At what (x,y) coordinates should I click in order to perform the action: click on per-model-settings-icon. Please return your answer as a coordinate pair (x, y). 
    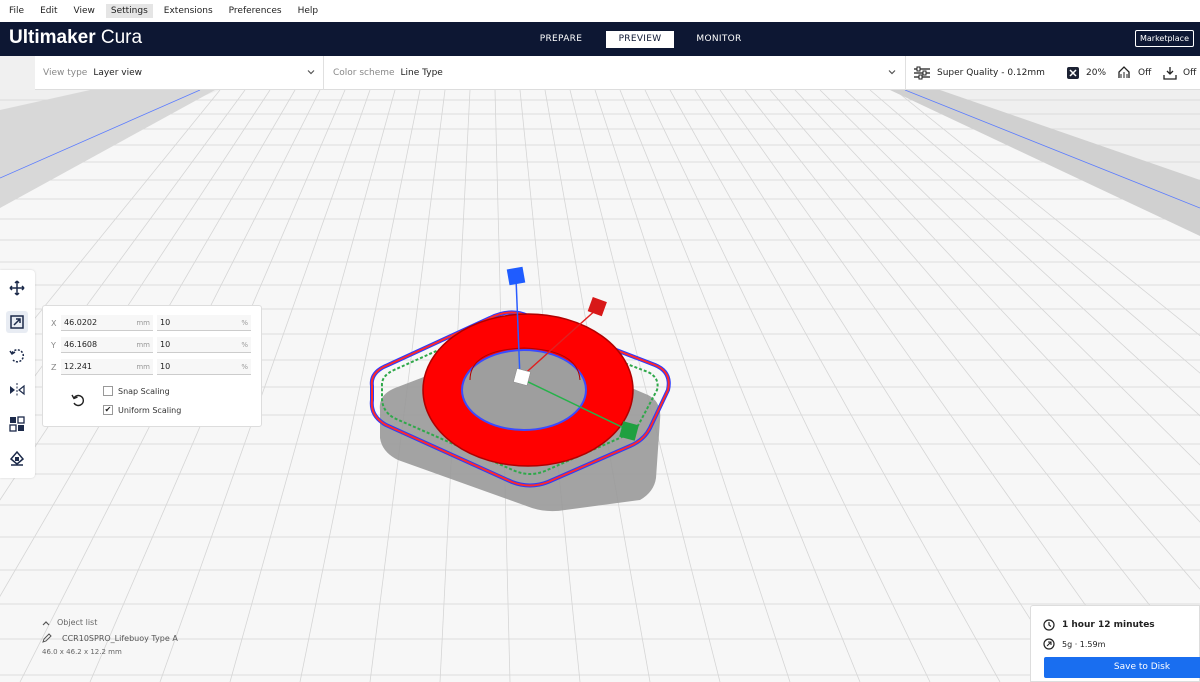
    Looking at the image, I should click on (17, 424).